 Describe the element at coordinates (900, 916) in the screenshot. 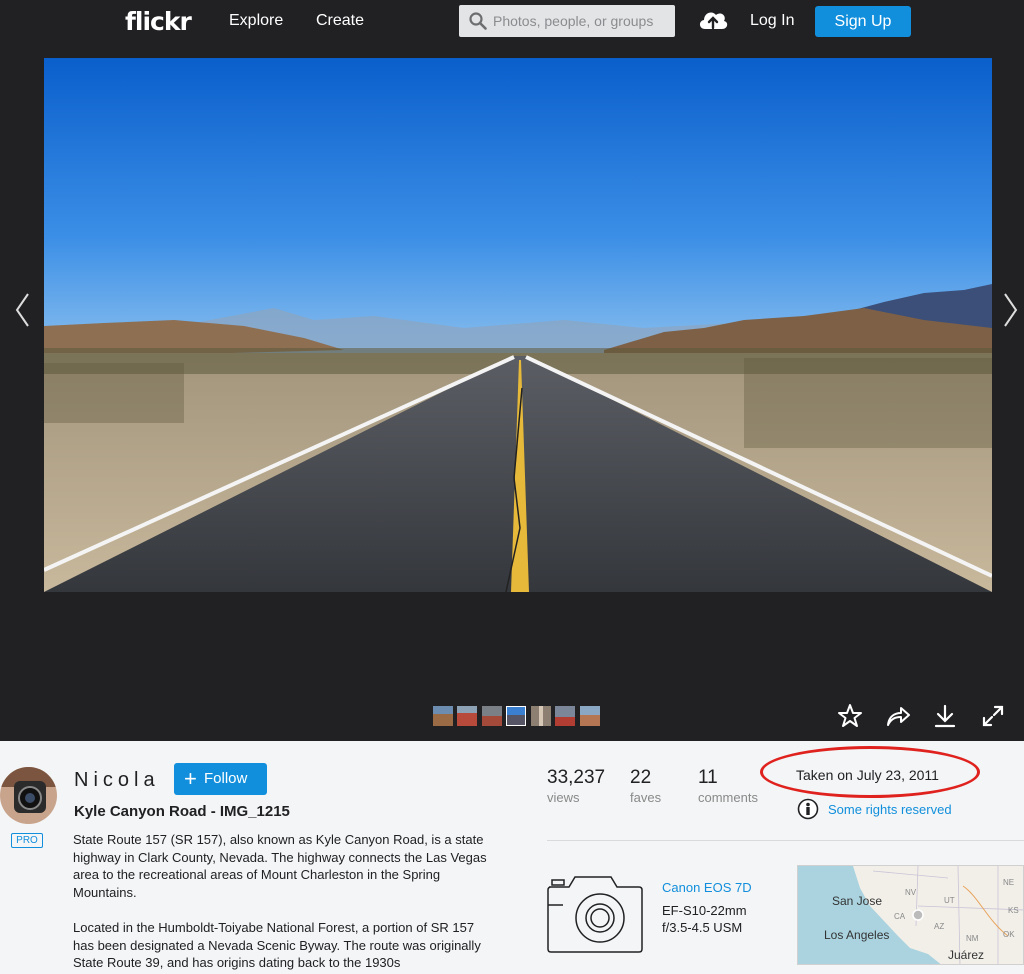

I see `map-state-label: CA` at that location.